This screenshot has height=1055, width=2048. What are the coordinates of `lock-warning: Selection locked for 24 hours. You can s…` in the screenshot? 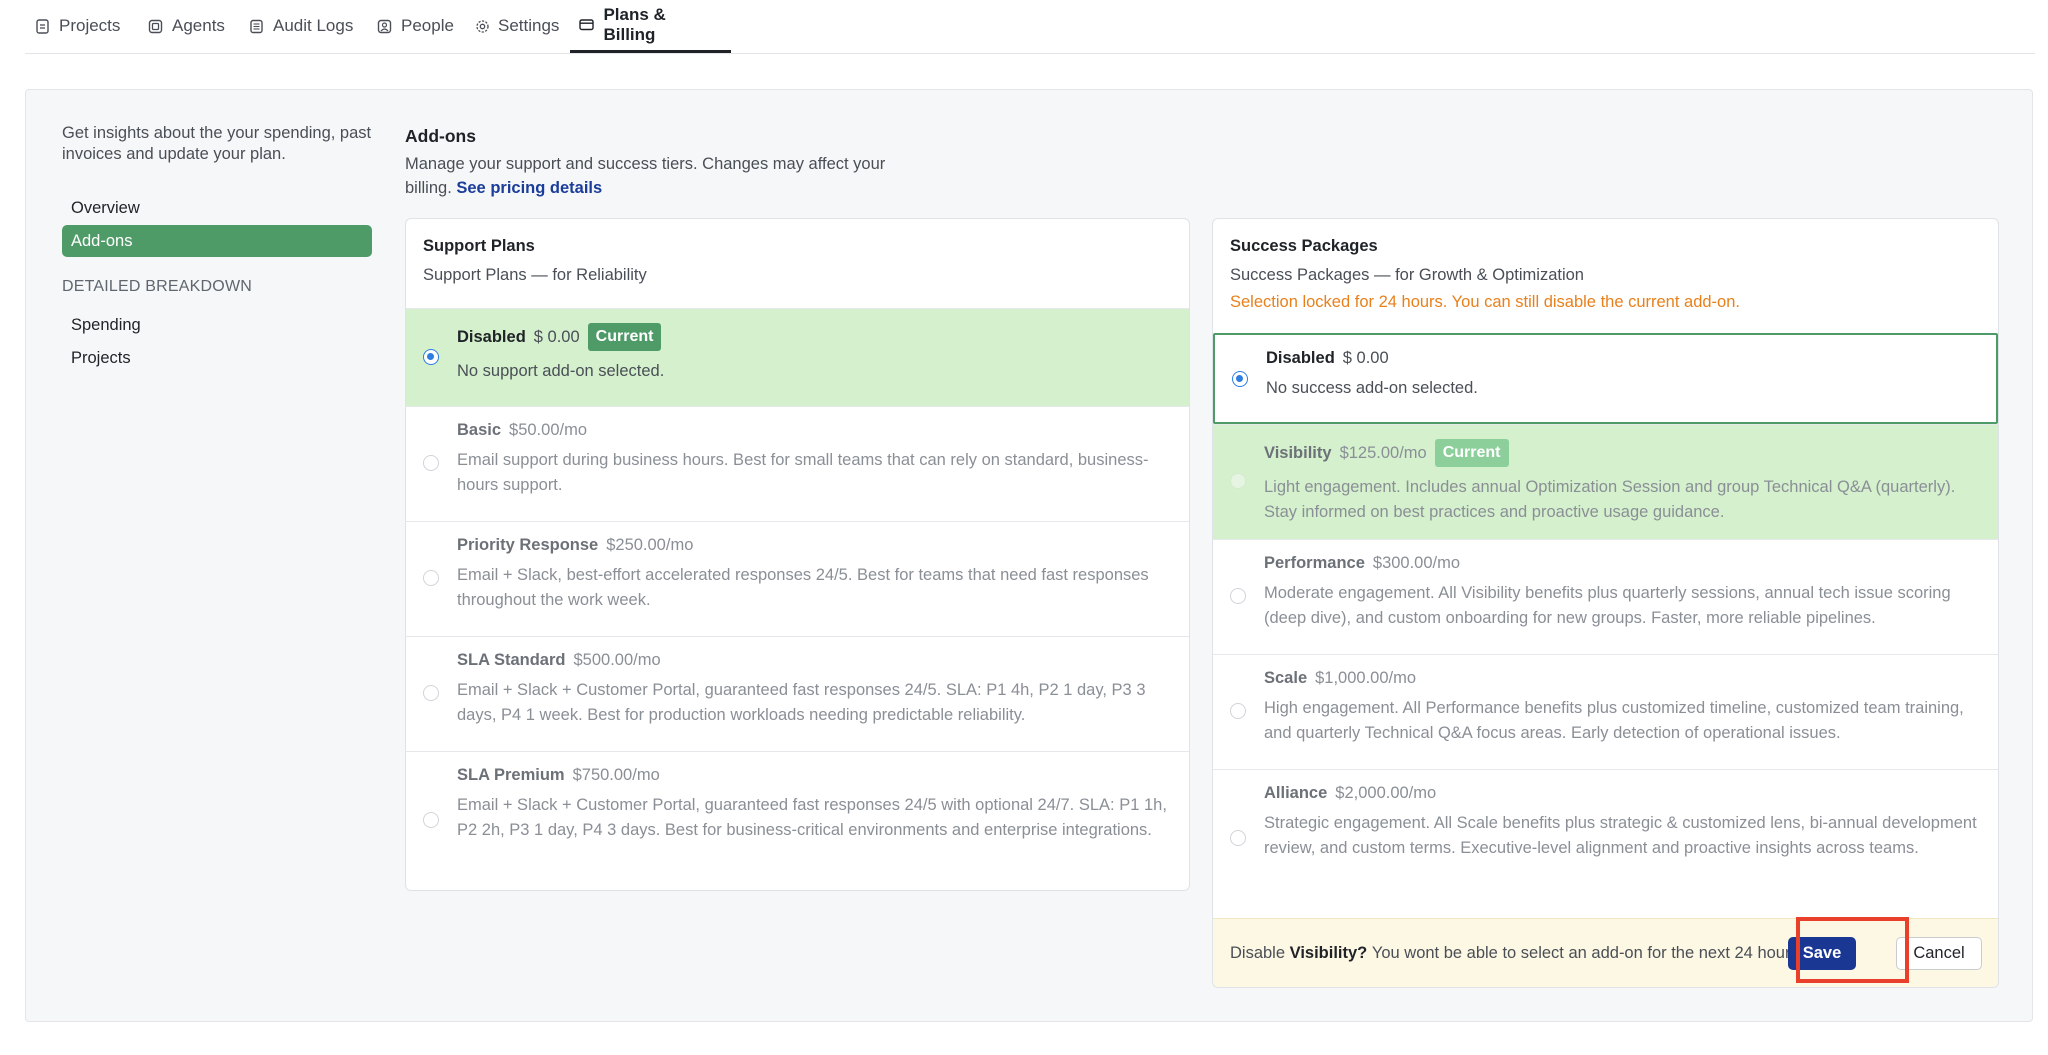 It's located at (1485, 302).